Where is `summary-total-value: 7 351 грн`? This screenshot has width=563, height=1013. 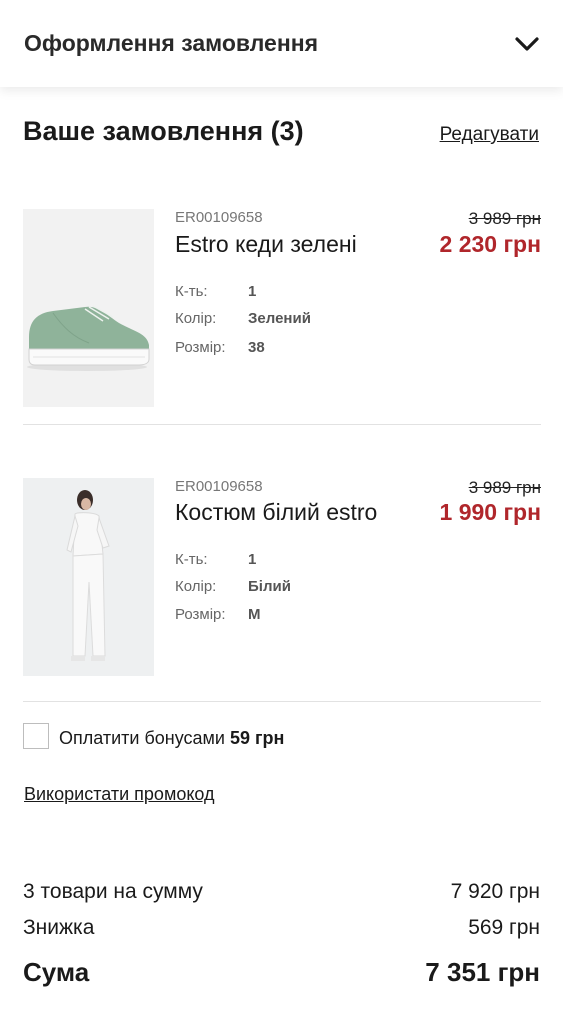 summary-total-value: 7 351 грн is located at coordinates (482, 972).